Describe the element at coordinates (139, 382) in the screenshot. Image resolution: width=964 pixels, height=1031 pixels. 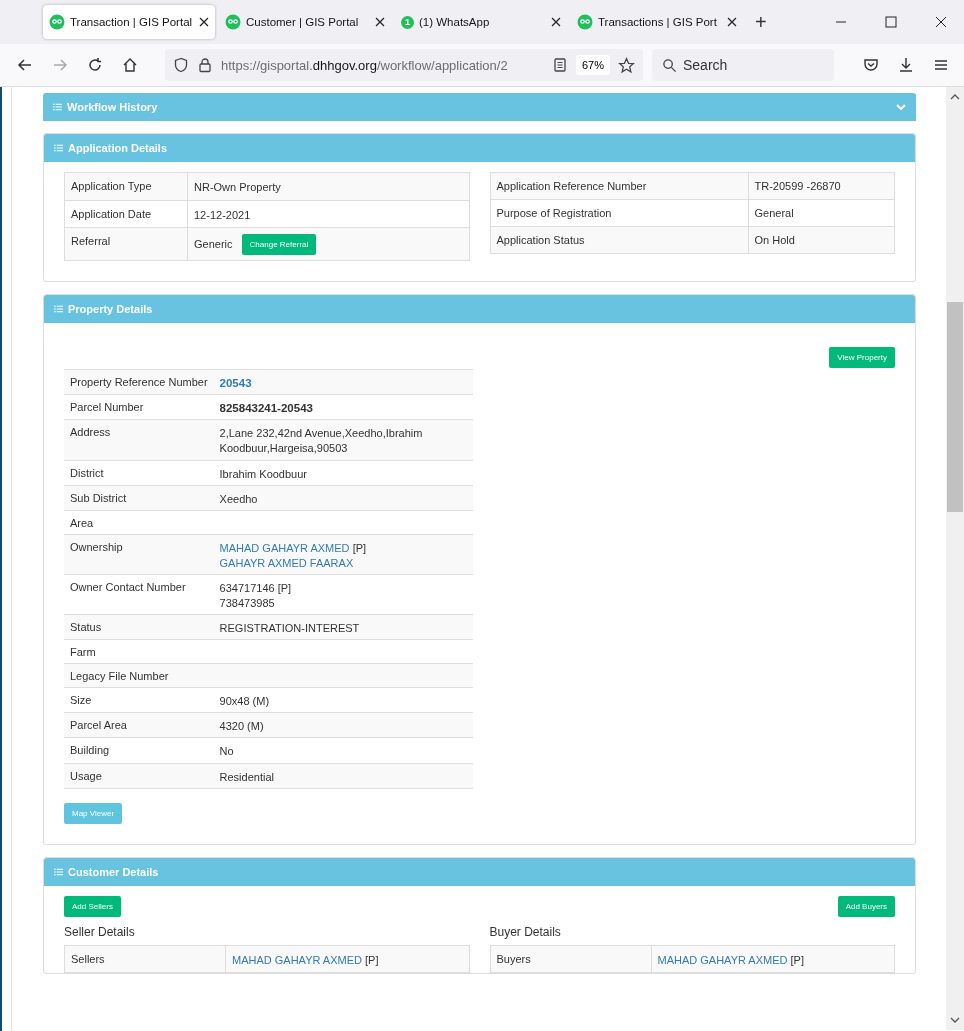
I see `field-label: Property Reference Number` at that location.